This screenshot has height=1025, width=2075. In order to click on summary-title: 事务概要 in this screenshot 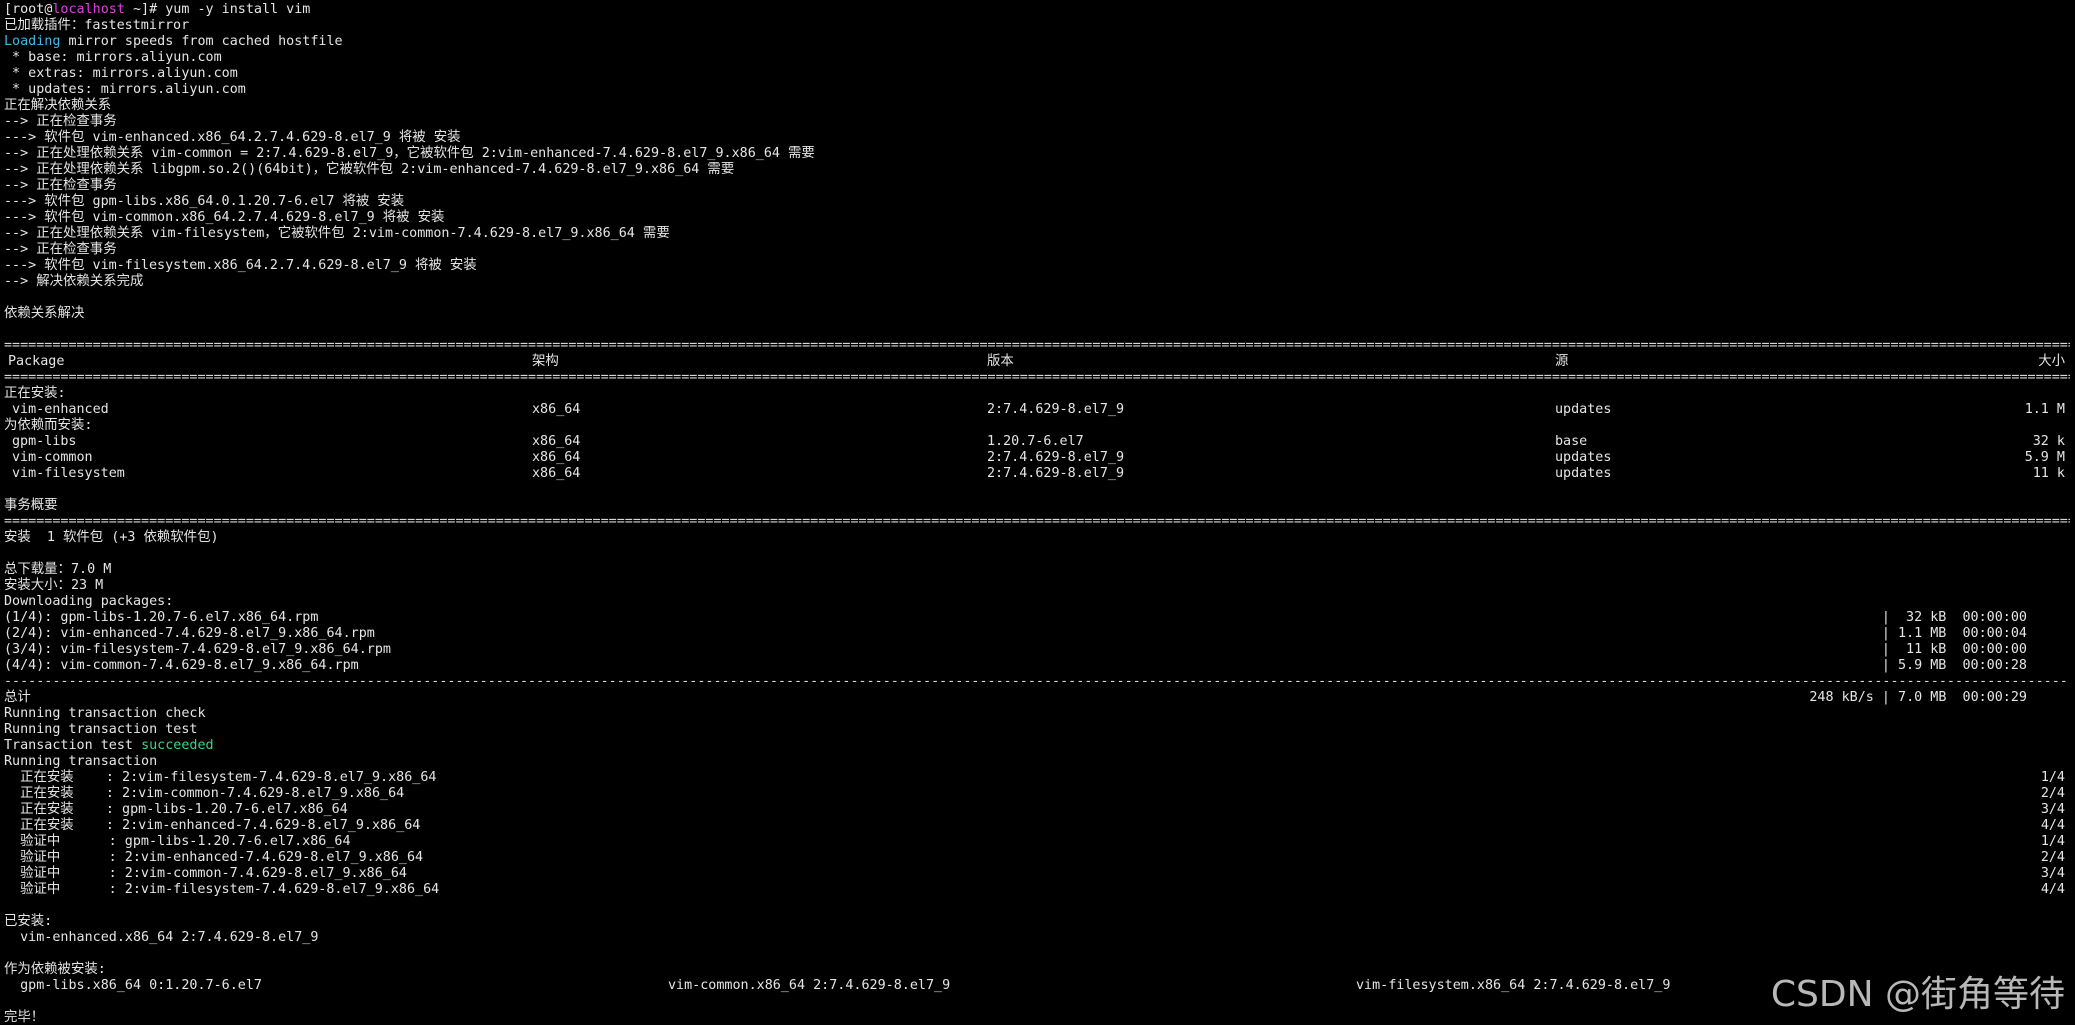, I will do `click(31, 505)`.